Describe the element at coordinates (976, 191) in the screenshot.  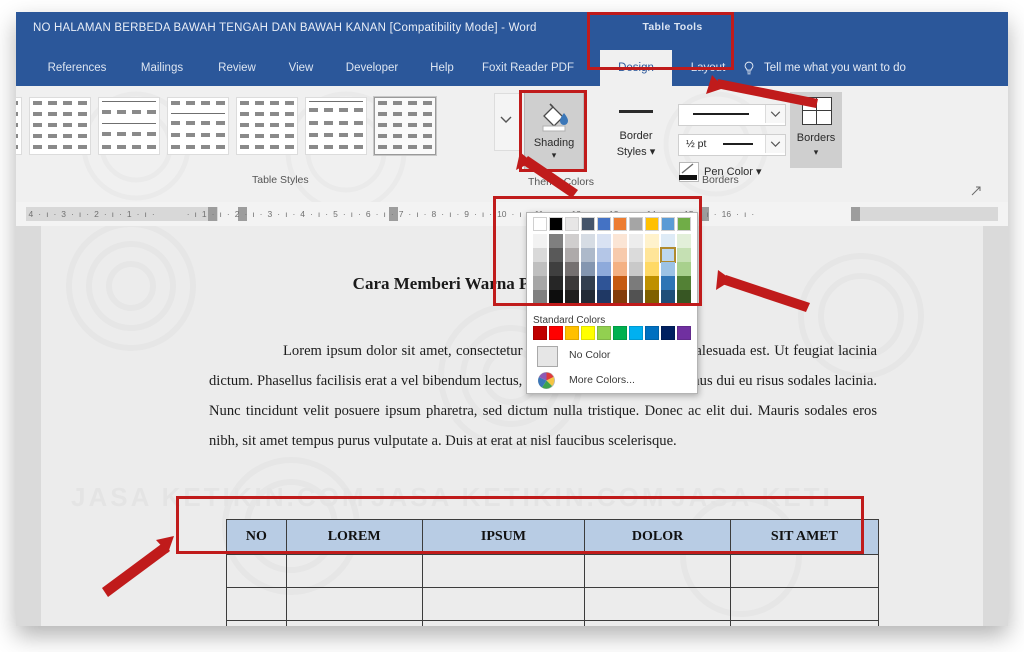
I see `borders-dialog-launcher-icon` at that location.